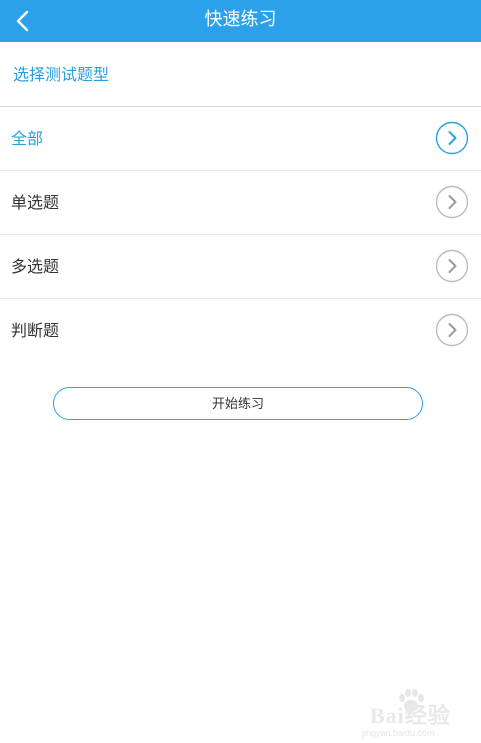  Describe the element at coordinates (240, 139) in the screenshot. I see `list-item-all: 全部` at that location.